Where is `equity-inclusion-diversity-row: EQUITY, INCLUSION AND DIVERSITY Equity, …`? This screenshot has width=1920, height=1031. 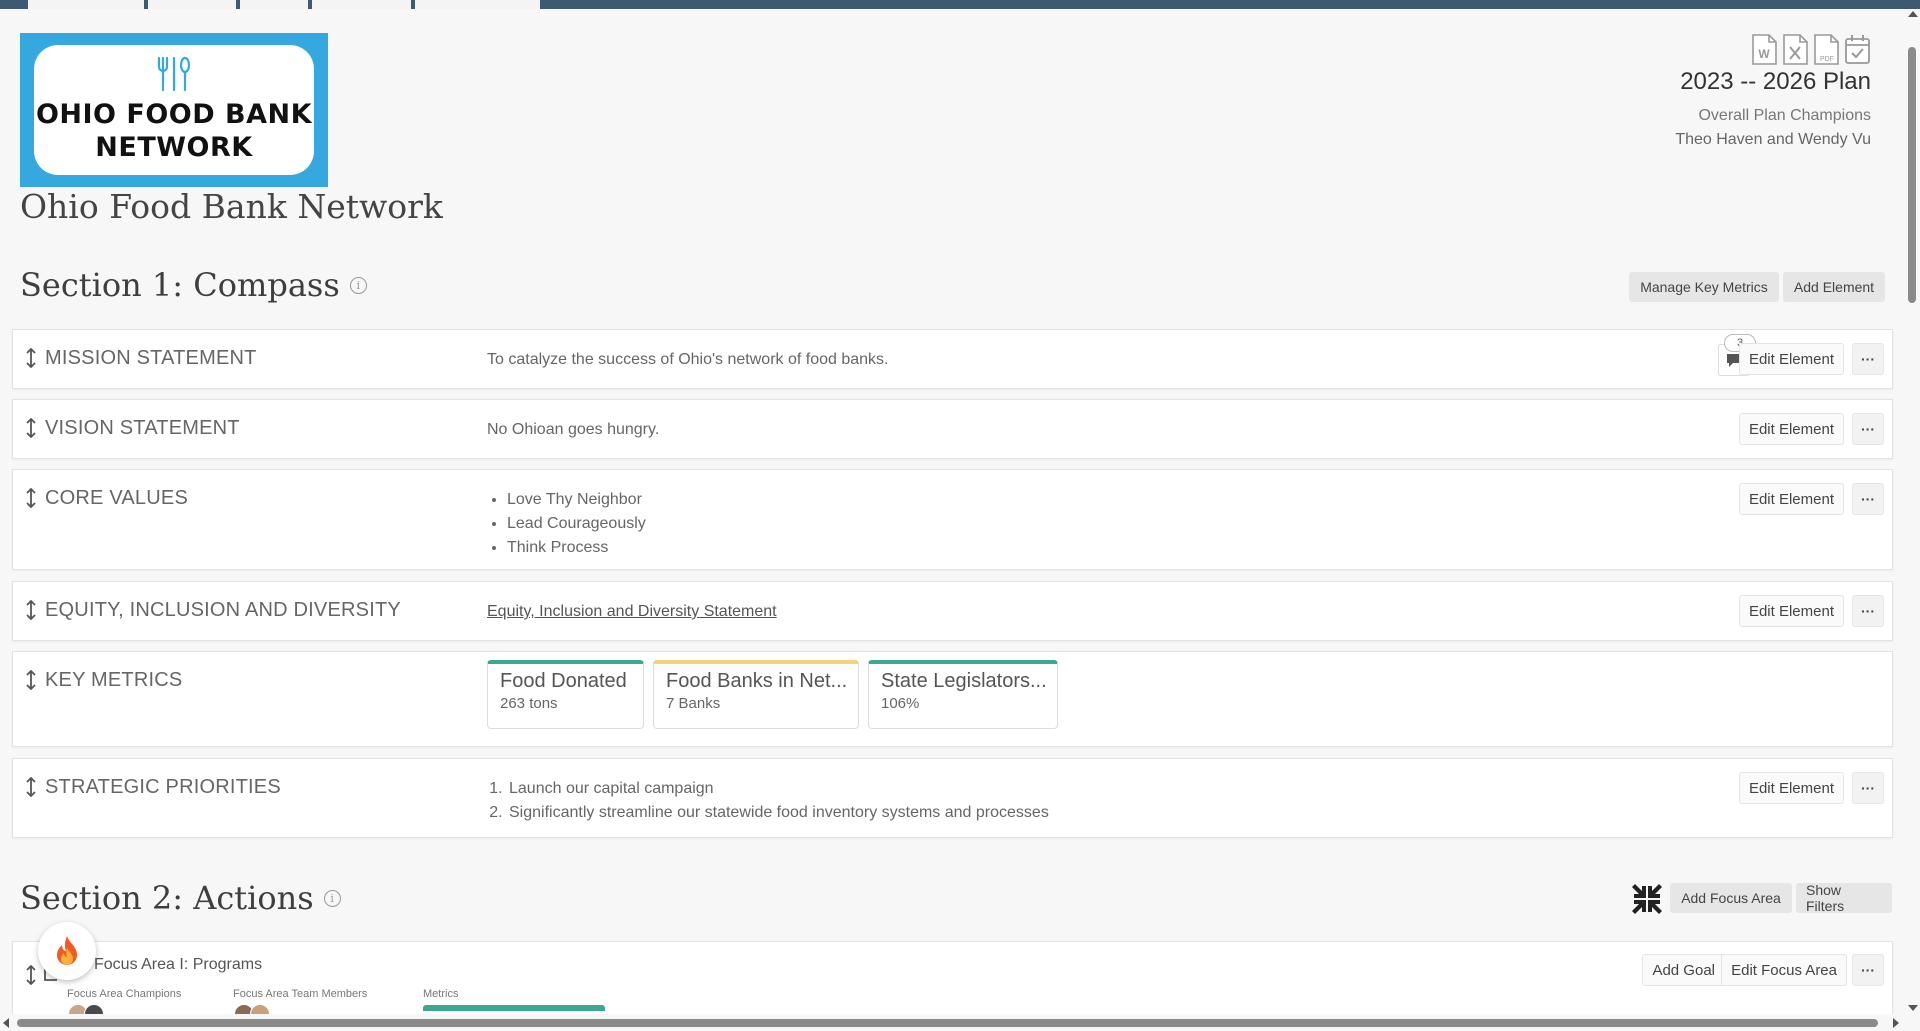
equity-inclusion-diversity-row: EQUITY, INCLUSION AND DIVERSITY Equity, … is located at coordinates (952, 611).